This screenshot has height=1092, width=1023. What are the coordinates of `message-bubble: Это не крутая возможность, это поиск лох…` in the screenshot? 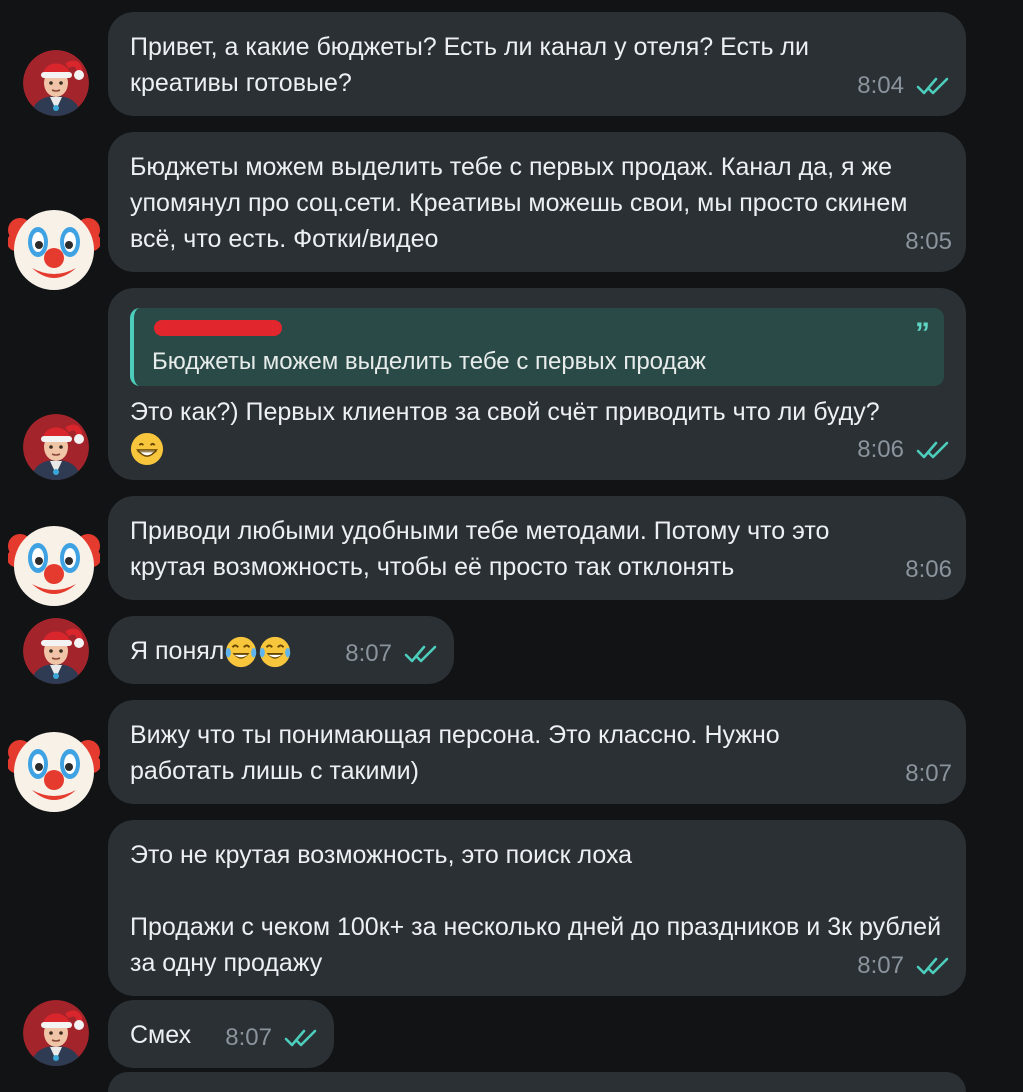 It's located at (537, 908).